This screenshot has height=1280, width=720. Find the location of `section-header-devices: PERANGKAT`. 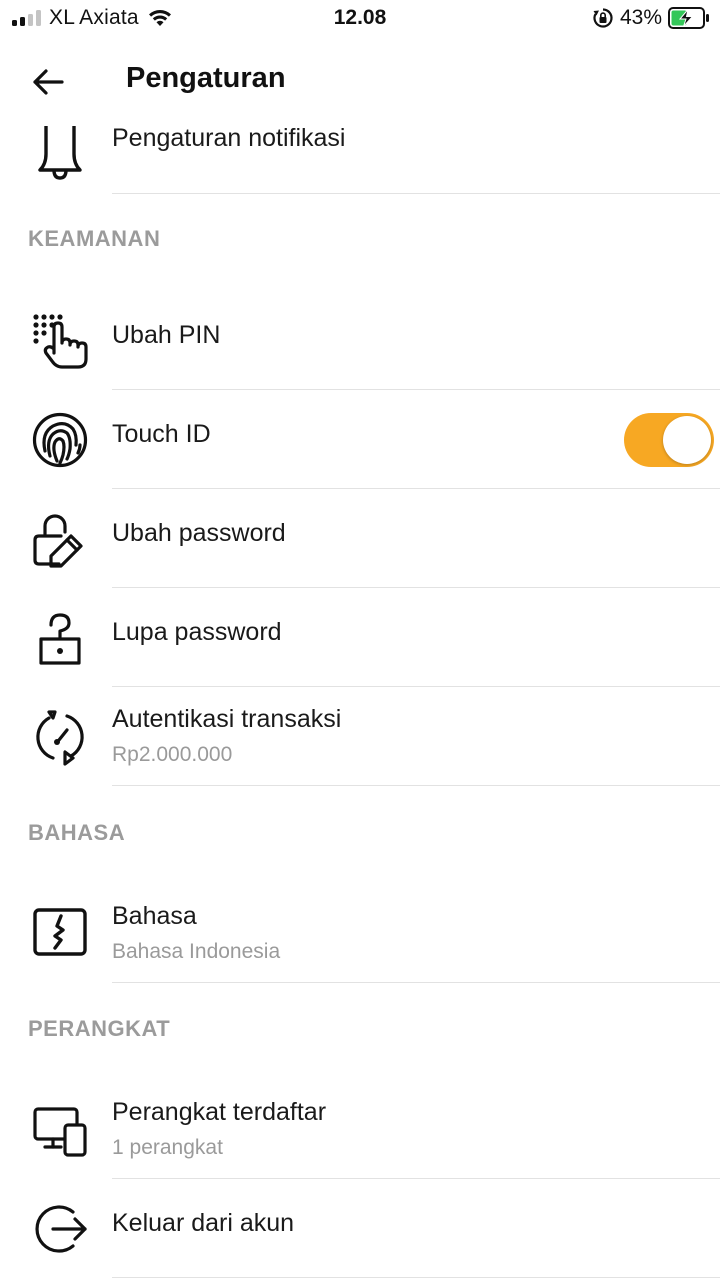

section-header-devices: PERANGKAT is located at coordinates (99, 1028).